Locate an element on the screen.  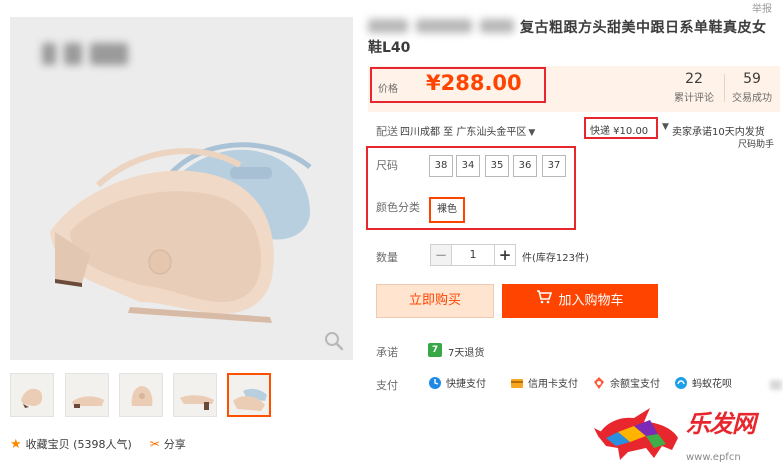
share-icon: ✂ is located at coordinates (155, 444).